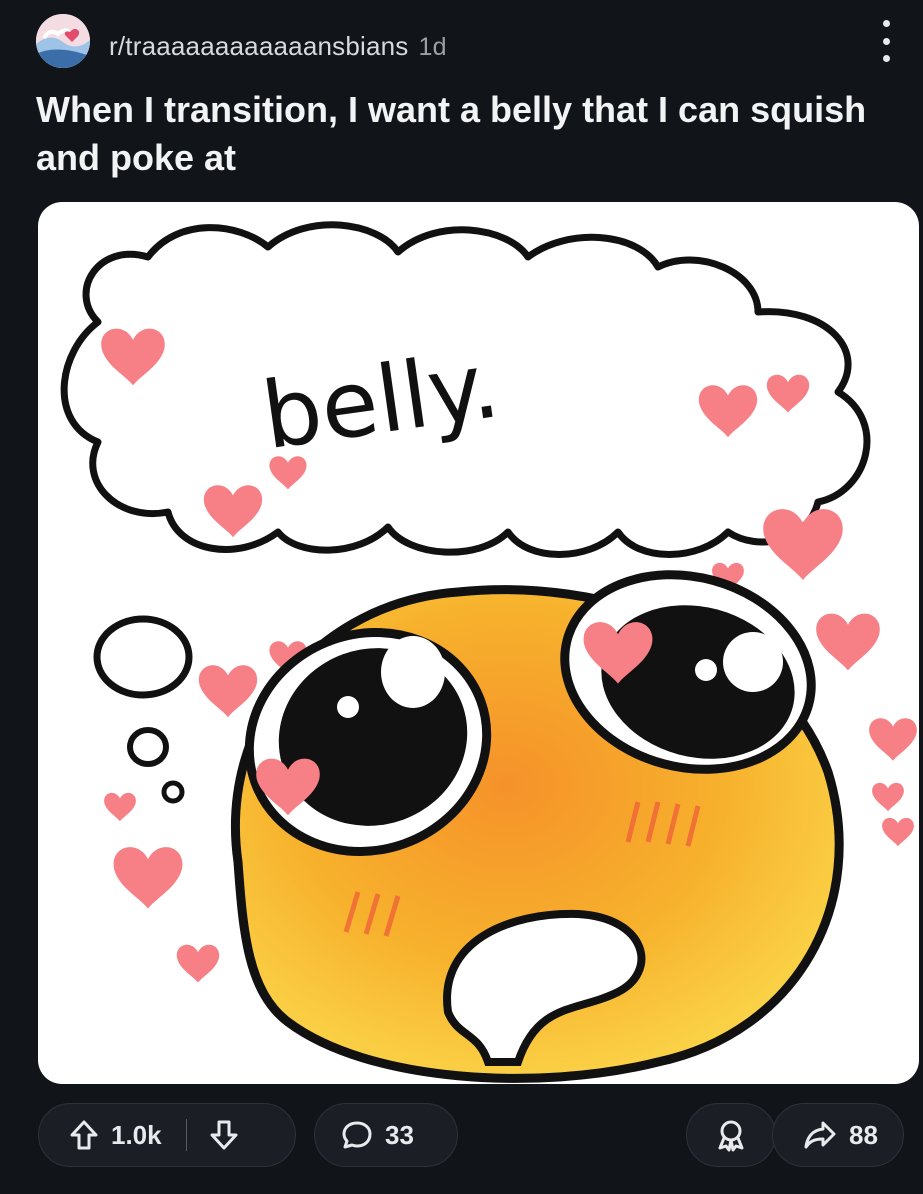  I want to click on share-count: 88, so click(863, 1134).